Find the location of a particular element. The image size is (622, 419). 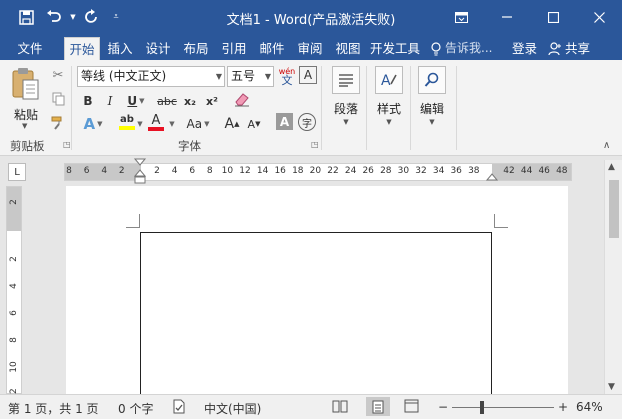

ruler-number: 14 is located at coordinates (262, 171).